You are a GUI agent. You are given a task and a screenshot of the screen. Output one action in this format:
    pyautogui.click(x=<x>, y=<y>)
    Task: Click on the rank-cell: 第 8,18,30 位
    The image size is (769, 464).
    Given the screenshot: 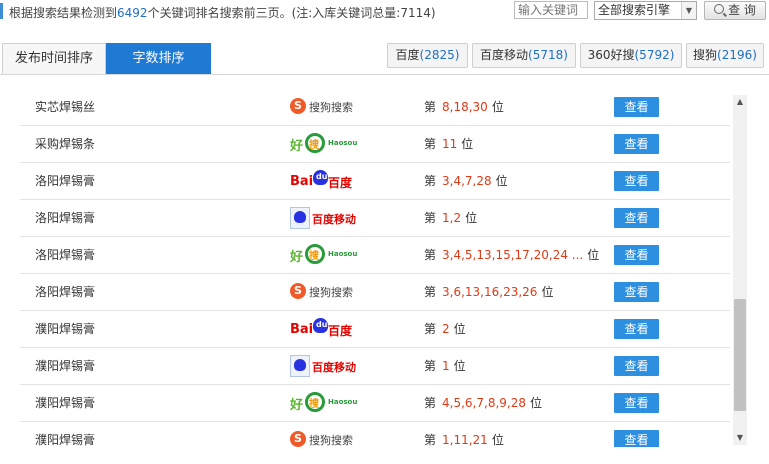 What is the action you would take?
    pyautogui.click(x=464, y=106)
    